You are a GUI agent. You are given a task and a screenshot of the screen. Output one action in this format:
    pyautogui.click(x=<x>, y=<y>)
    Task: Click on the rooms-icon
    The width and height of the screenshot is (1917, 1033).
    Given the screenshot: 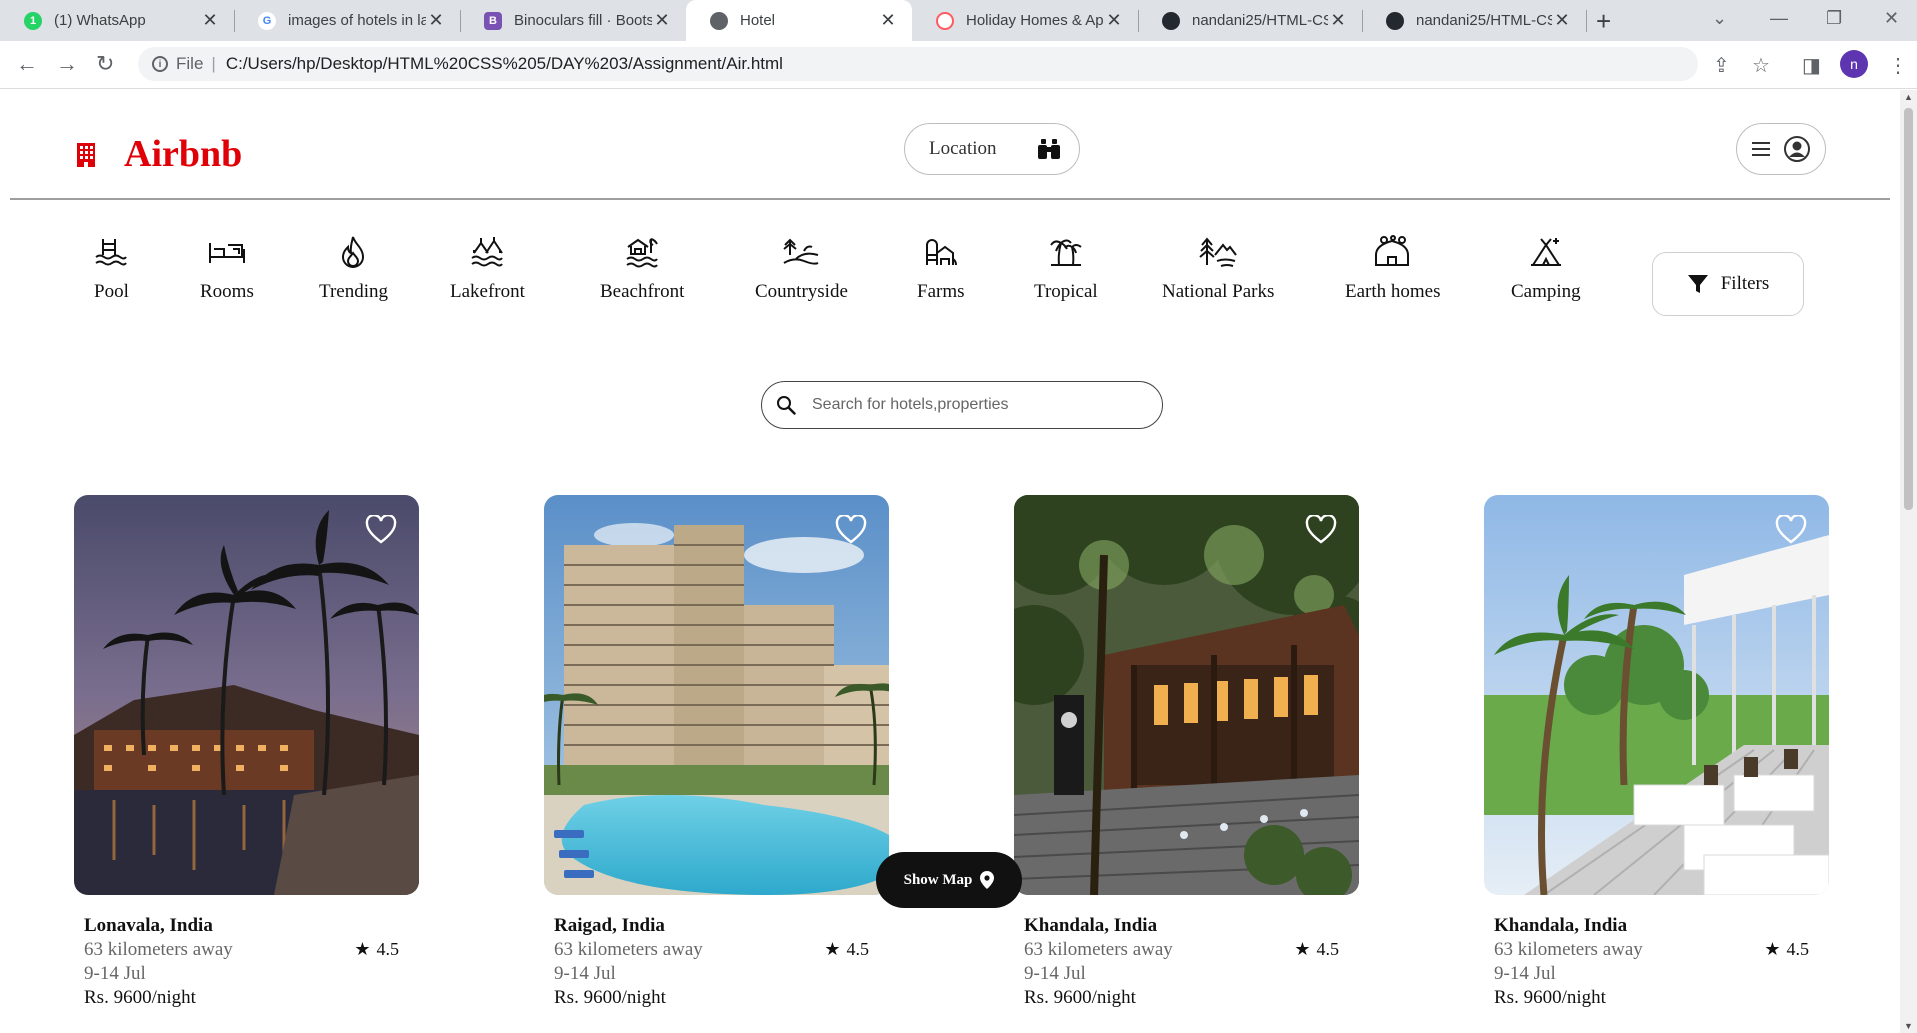 What is the action you would take?
    pyautogui.click(x=226, y=253)
    